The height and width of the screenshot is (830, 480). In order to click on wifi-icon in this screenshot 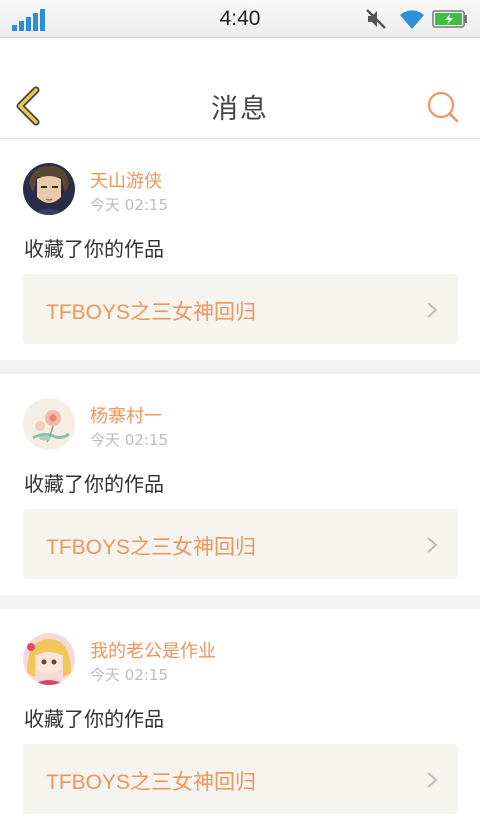, I will do `click(412, 19)`.